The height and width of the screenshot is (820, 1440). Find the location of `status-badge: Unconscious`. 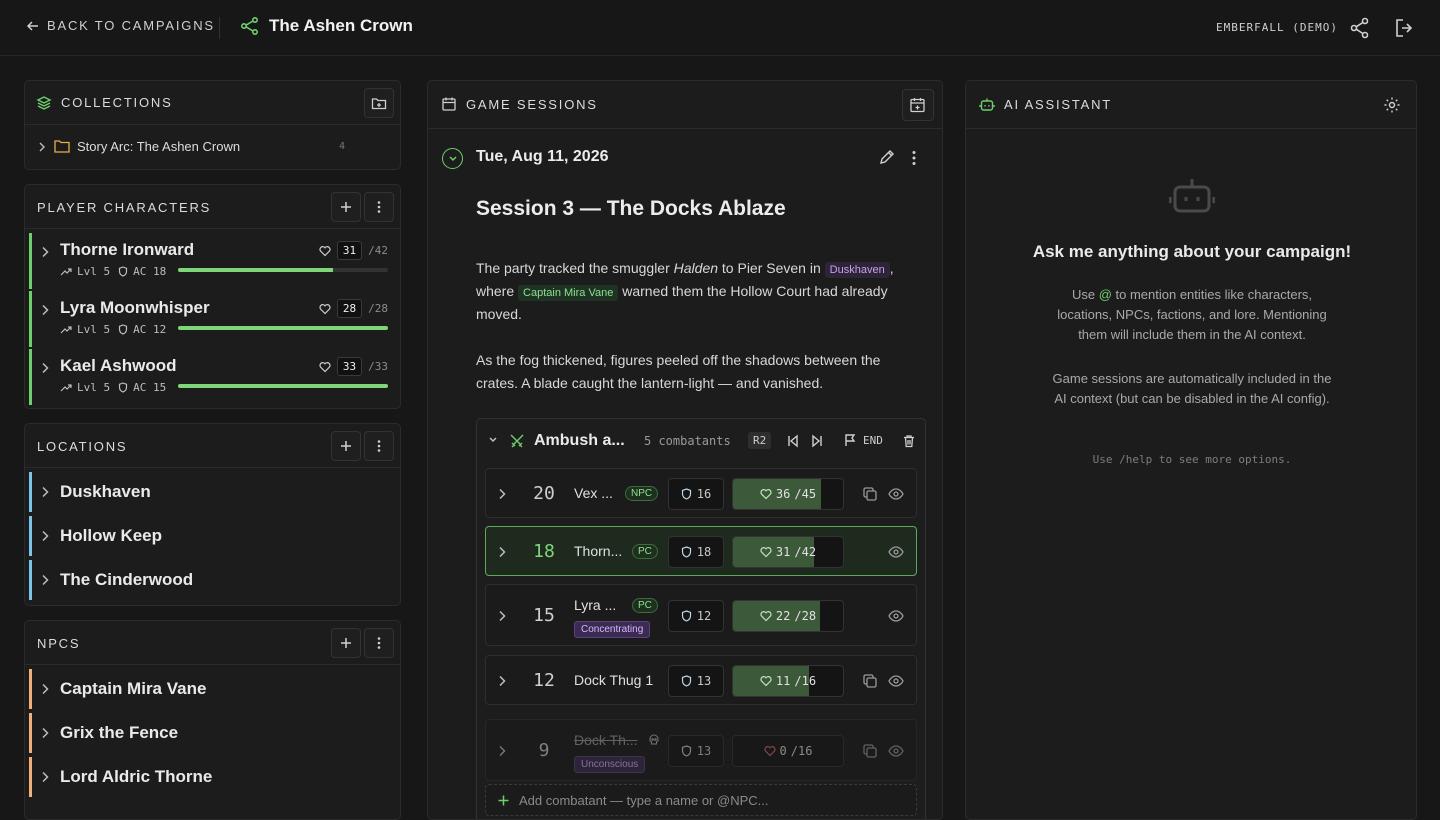

status-badge: Unconscious is located at coordinates (610, 764).